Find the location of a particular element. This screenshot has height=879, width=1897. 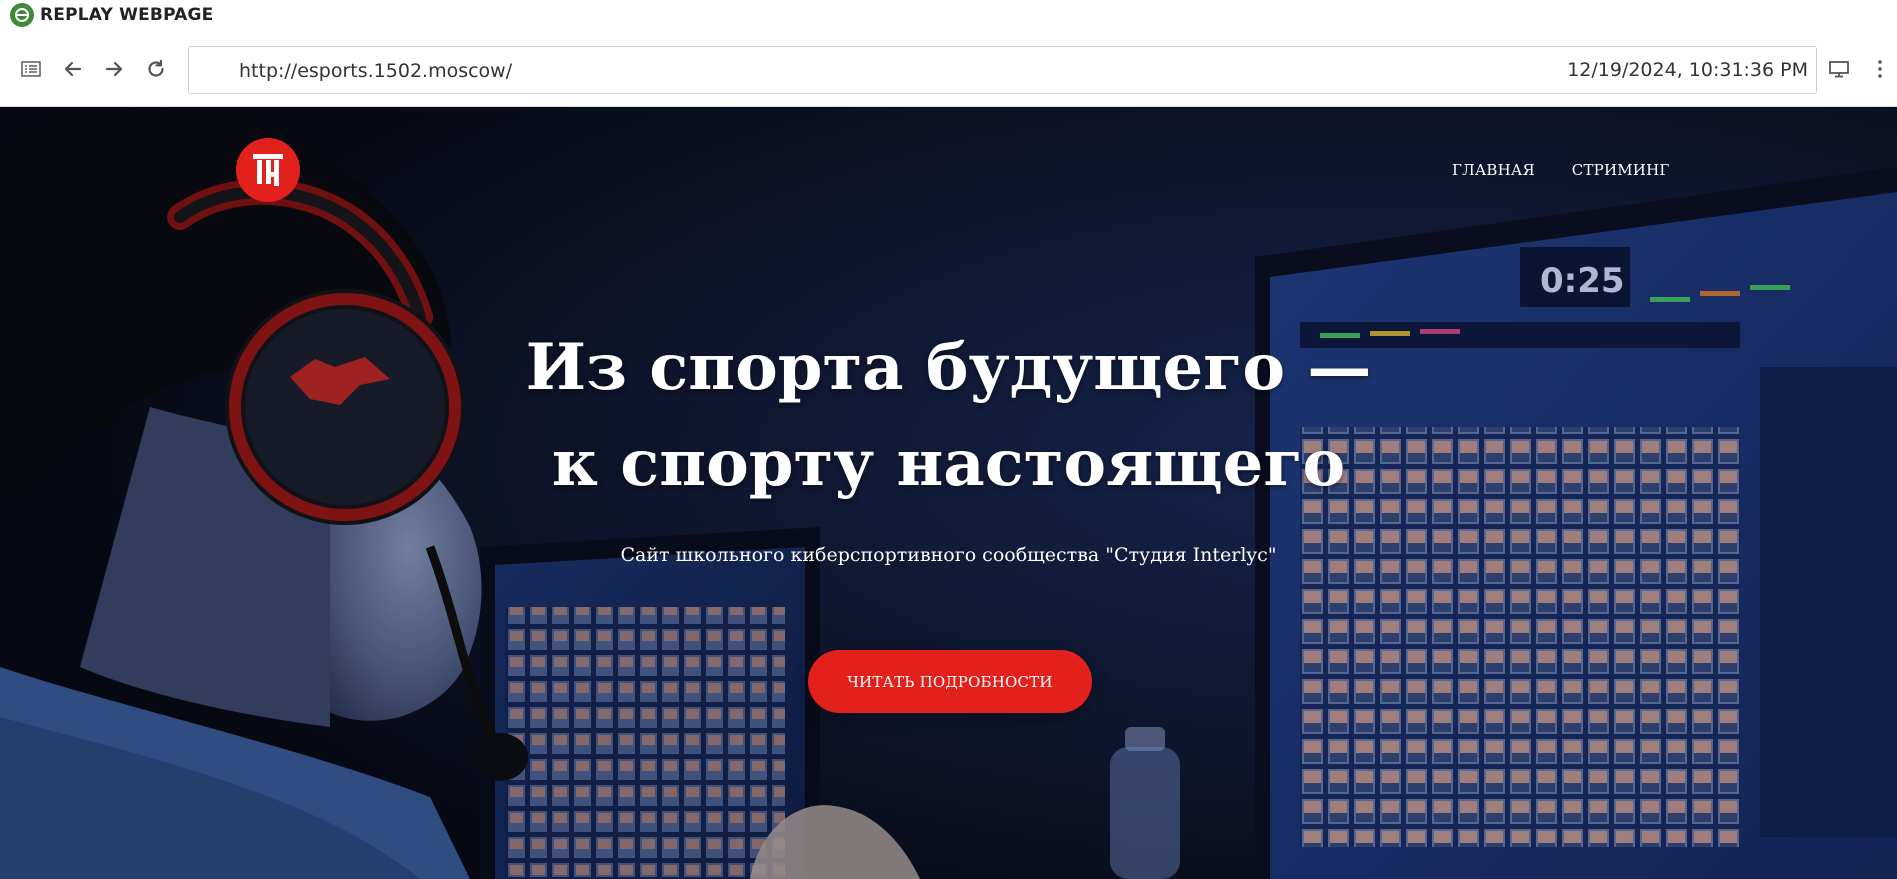

replay-banner: REPLAY WEBPAGE is located at coordinates (948, 15).